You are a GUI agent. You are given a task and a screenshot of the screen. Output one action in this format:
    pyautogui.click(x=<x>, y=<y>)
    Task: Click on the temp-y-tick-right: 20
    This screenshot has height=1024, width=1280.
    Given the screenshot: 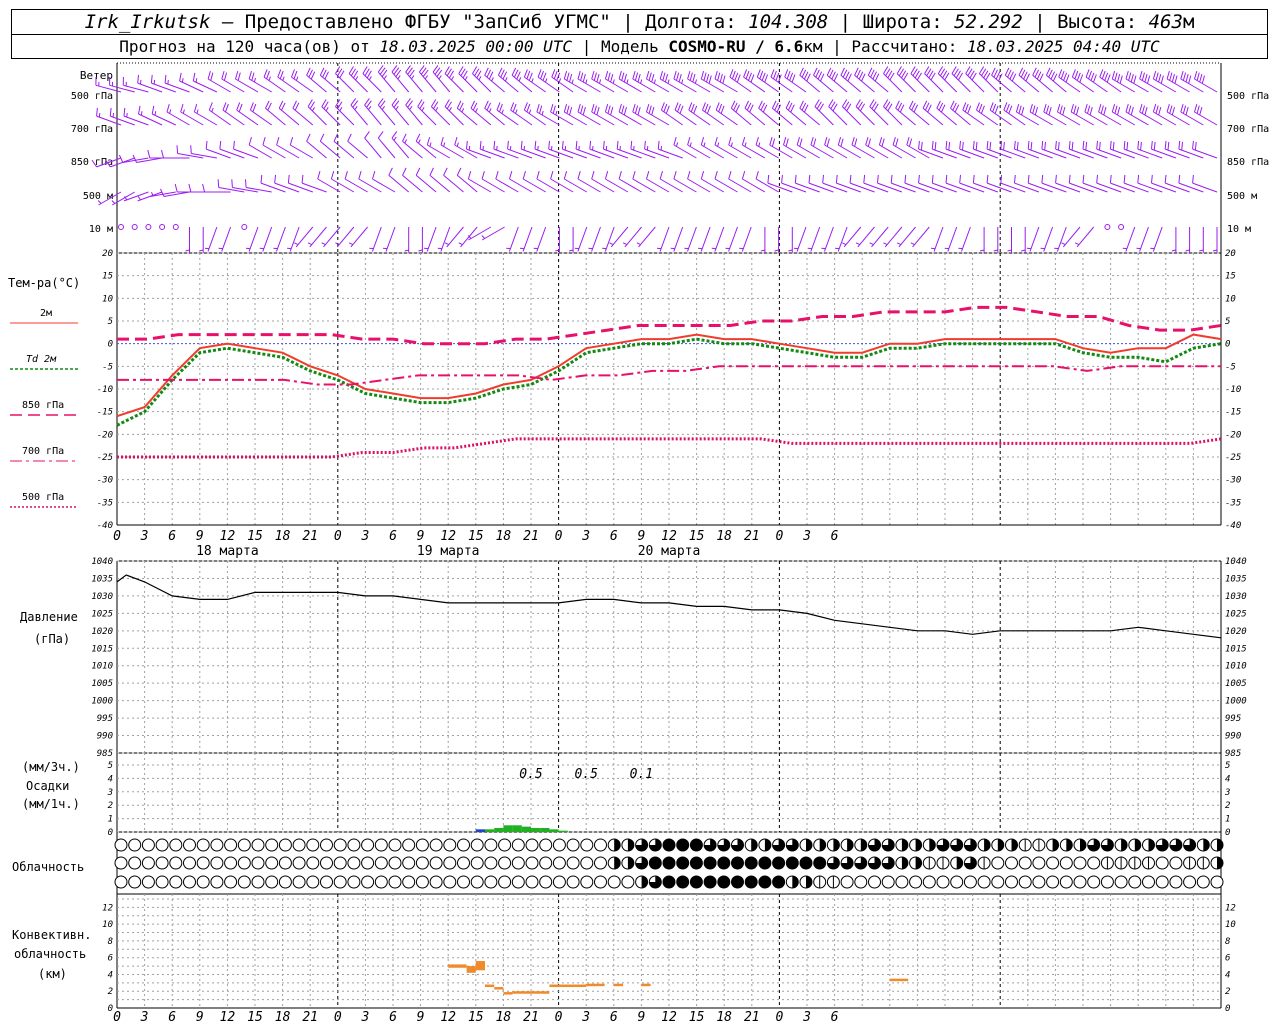 What is the action you would take?
    pyautogui.click(x=1230, y=254)
    